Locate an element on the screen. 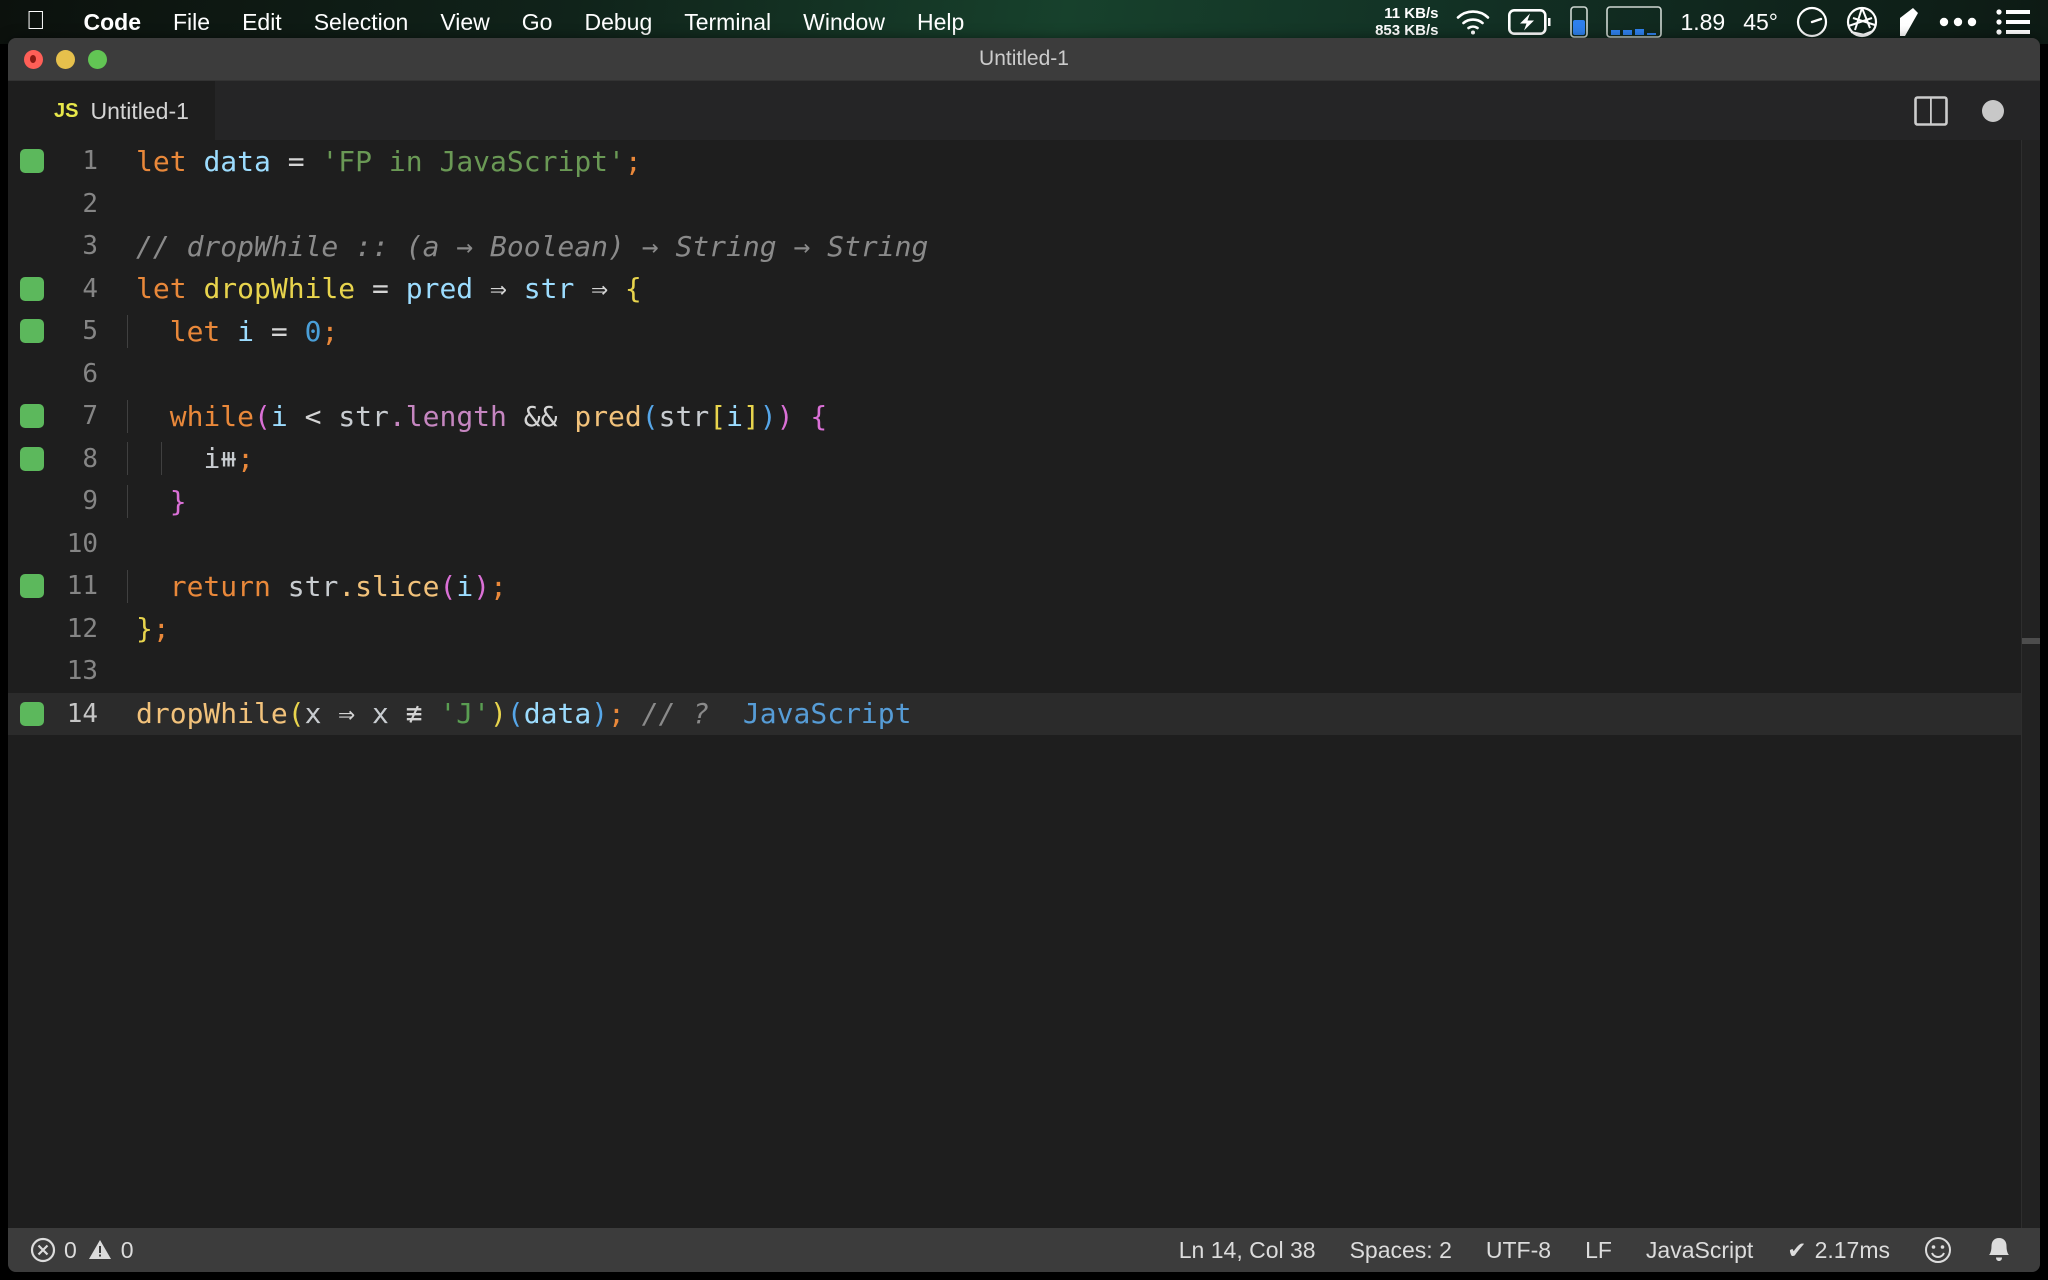 The width and height of the screenshot is (2048, 1280). code-line: 10 is located at coordinates (1024, 544).